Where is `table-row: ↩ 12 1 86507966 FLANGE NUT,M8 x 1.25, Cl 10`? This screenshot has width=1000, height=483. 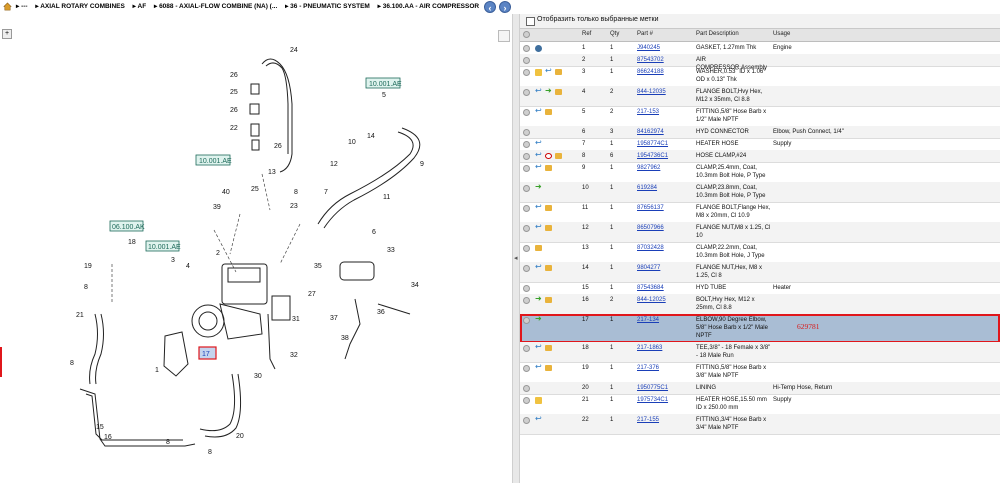
table-row: ↩ 12 1 86507966 FLANGE NUT,M8 x 1.25, Cl 10 is located at coordinates (760, 232).